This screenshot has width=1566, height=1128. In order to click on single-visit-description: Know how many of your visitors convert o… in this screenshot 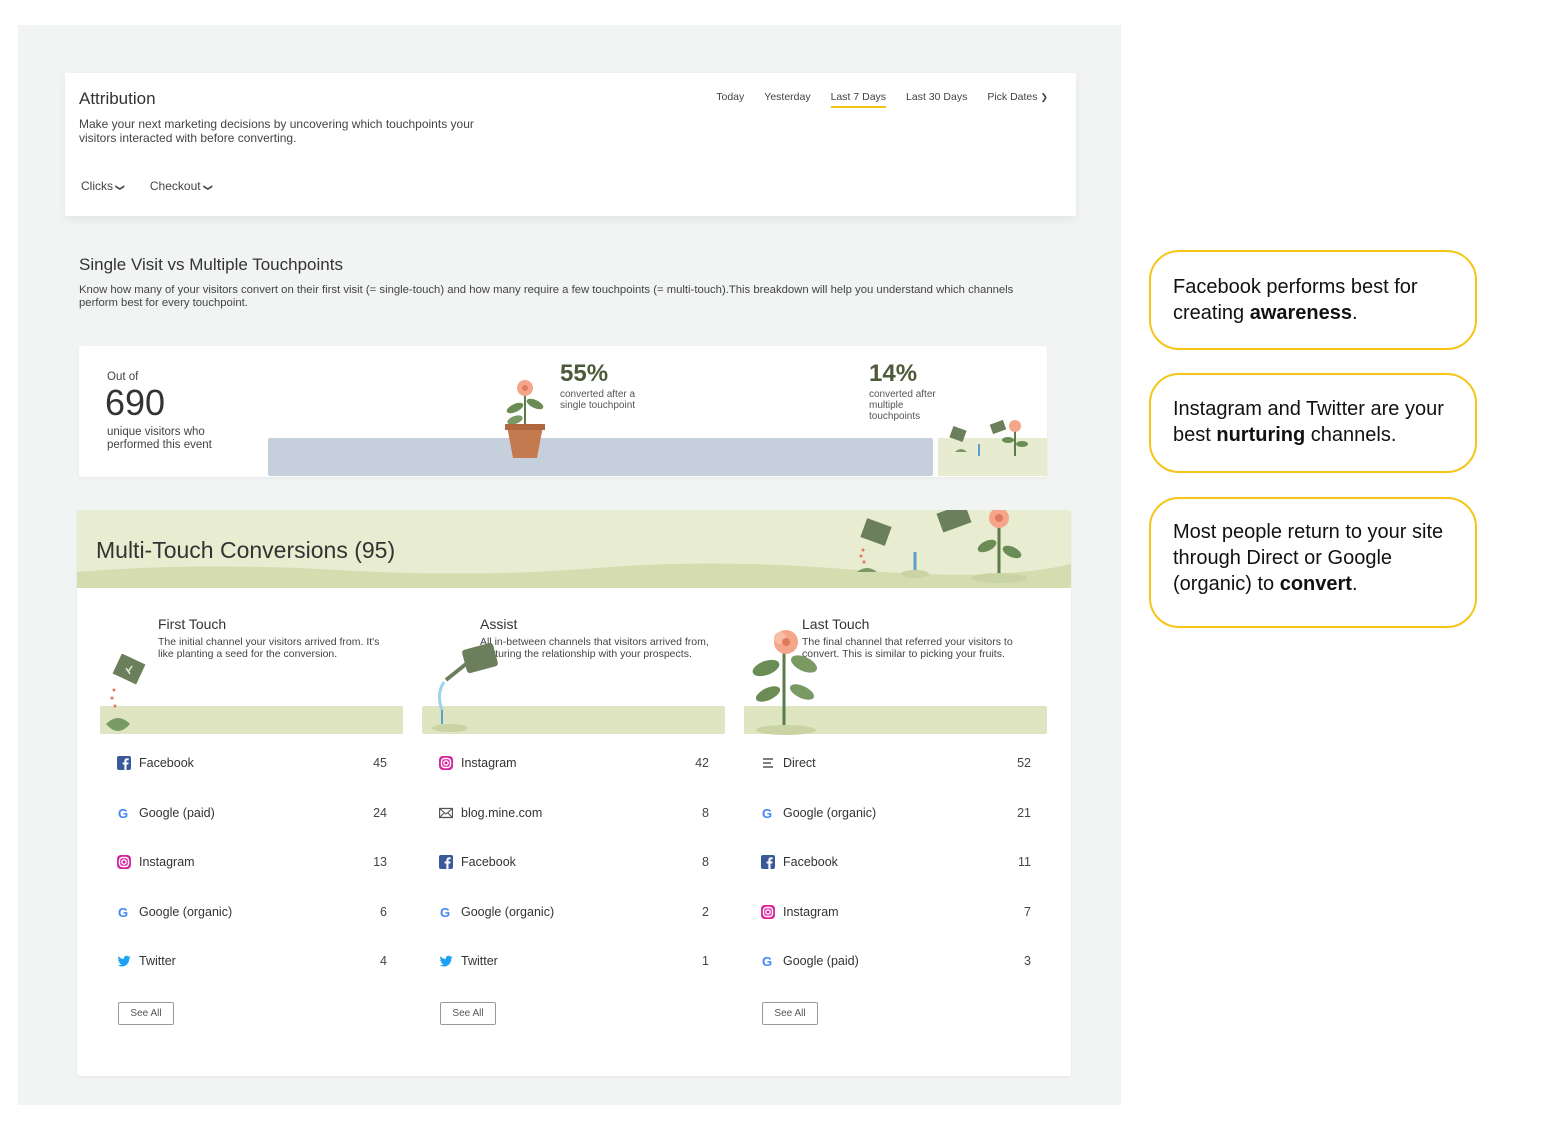, I will do `click(546, 296)`.